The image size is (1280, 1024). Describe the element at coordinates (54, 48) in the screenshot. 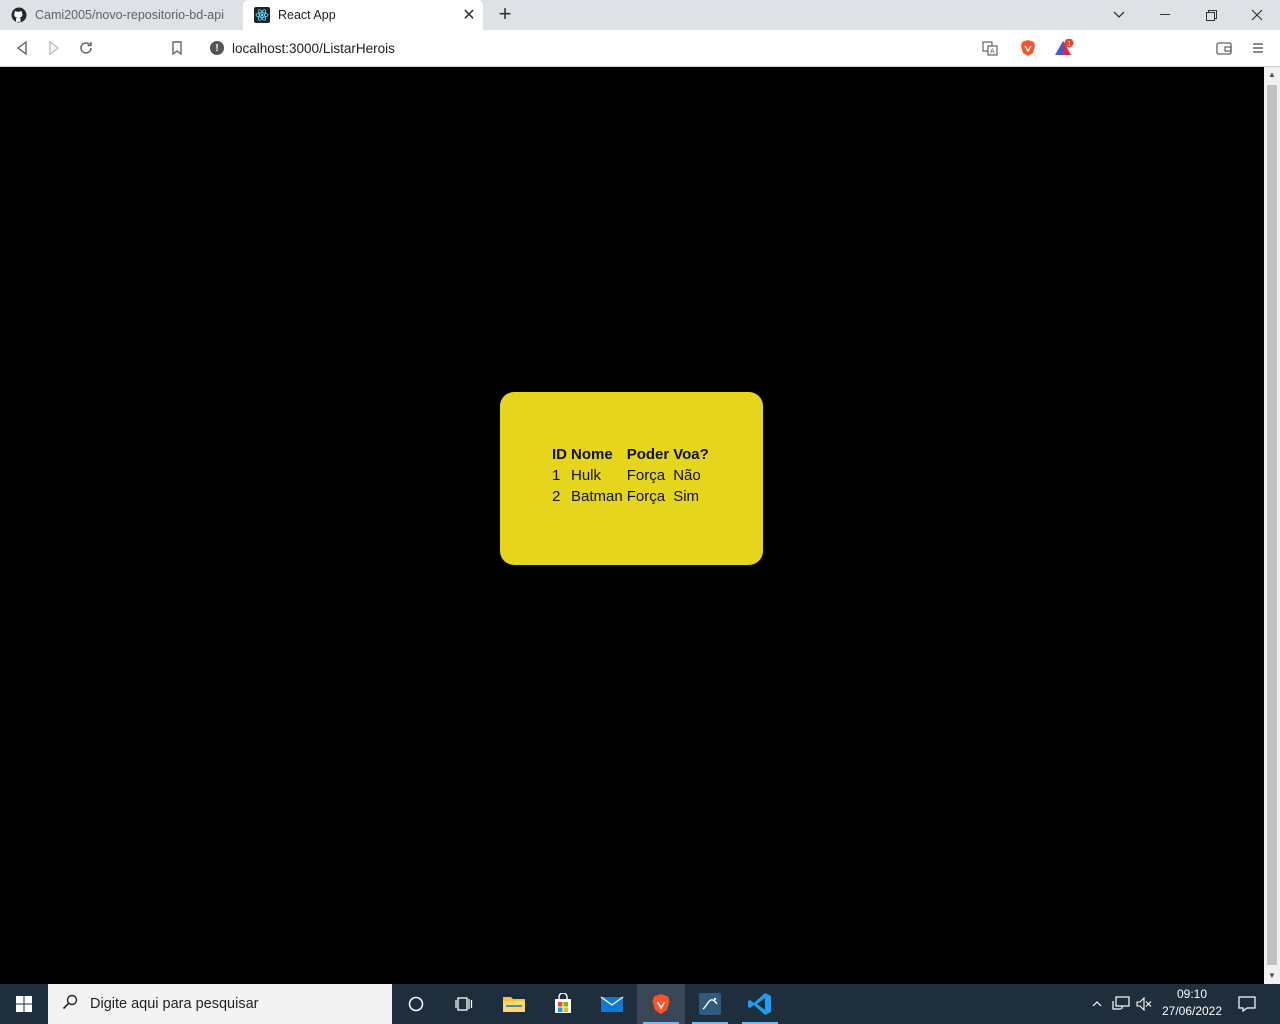

I see `forward-icon` at that location.